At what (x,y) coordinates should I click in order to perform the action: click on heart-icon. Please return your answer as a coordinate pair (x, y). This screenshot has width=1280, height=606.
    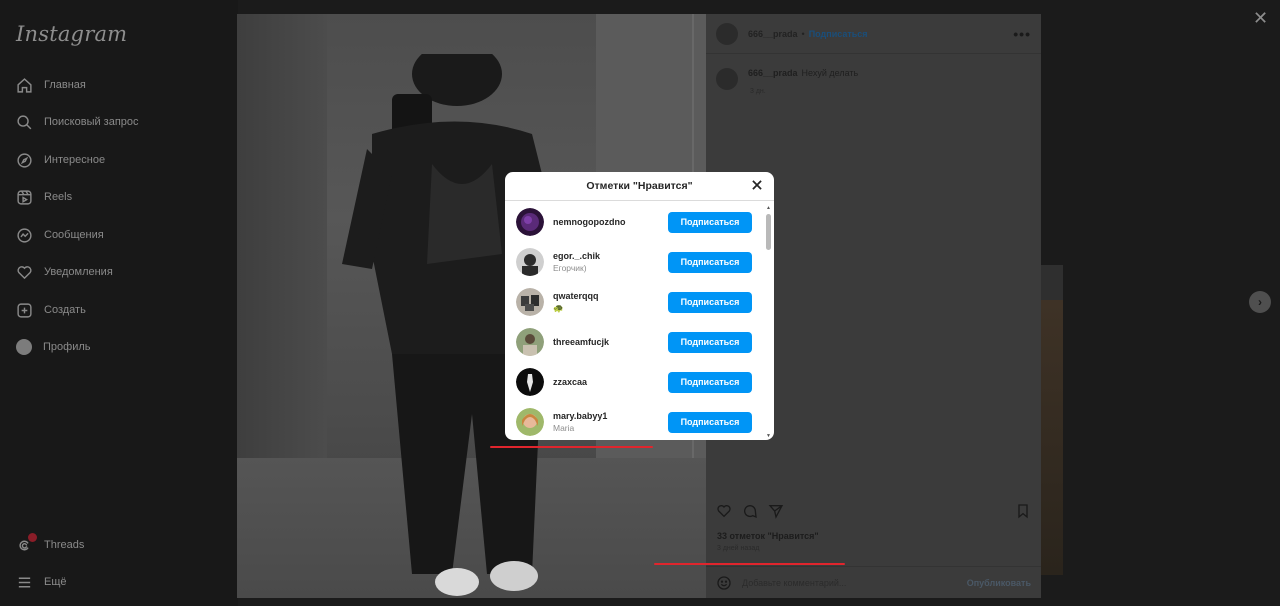
    Looking at the image, I should click on (24, 272).